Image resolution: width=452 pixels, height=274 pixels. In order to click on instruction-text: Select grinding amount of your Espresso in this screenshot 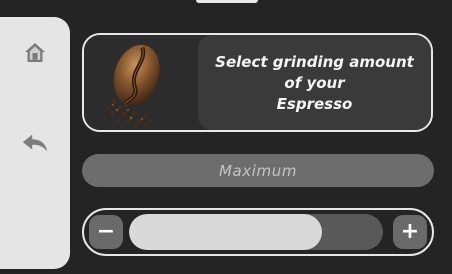, I will do `click(314, 83)`.